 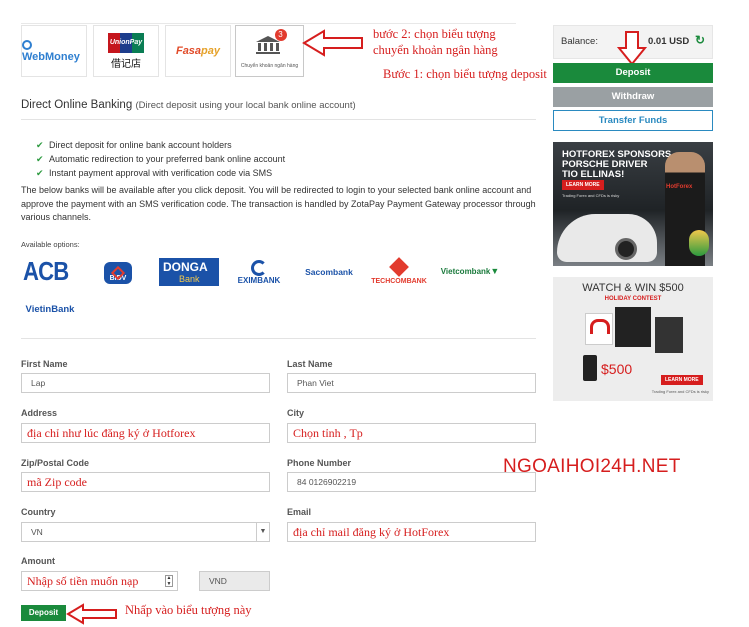 I want to click on bank-vietinbank: VietinBank, so click(x=50, y=309).